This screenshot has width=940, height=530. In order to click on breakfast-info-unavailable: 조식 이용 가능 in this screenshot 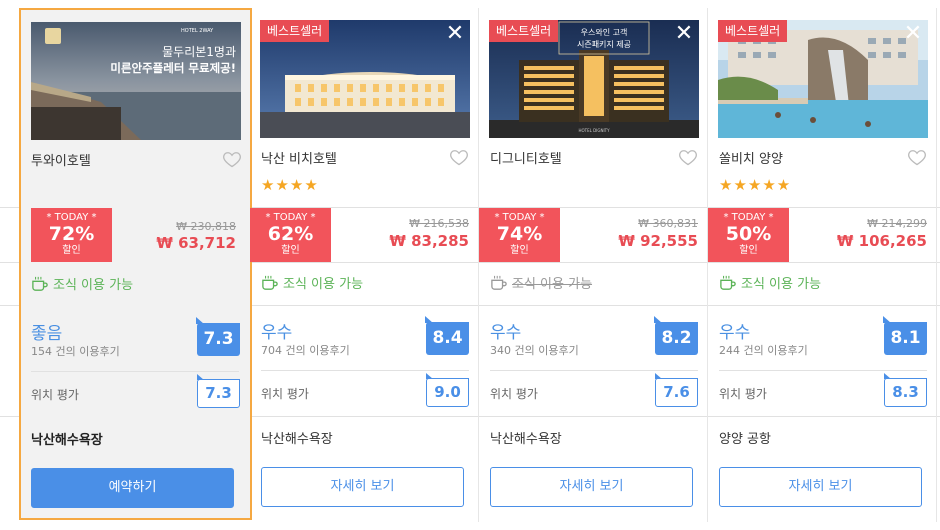, I will do `click(541, 282)`.